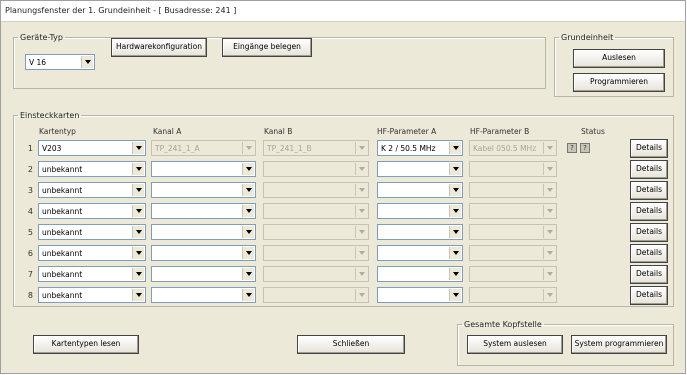 This screenshot has width=687, height=375. Describe the element at coordinates (619, 82) in the screenshot. I see `programmieren-button: Programmieren` at that location.